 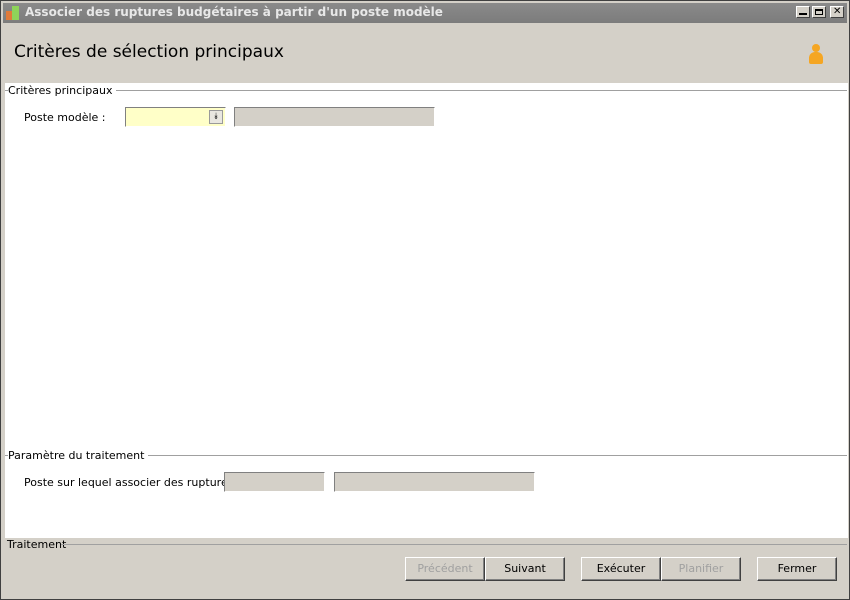 What do you see at coordinates (454, 544) in the screenshot?
I see `traitement-section-rule` at bounding box center [454, 544].